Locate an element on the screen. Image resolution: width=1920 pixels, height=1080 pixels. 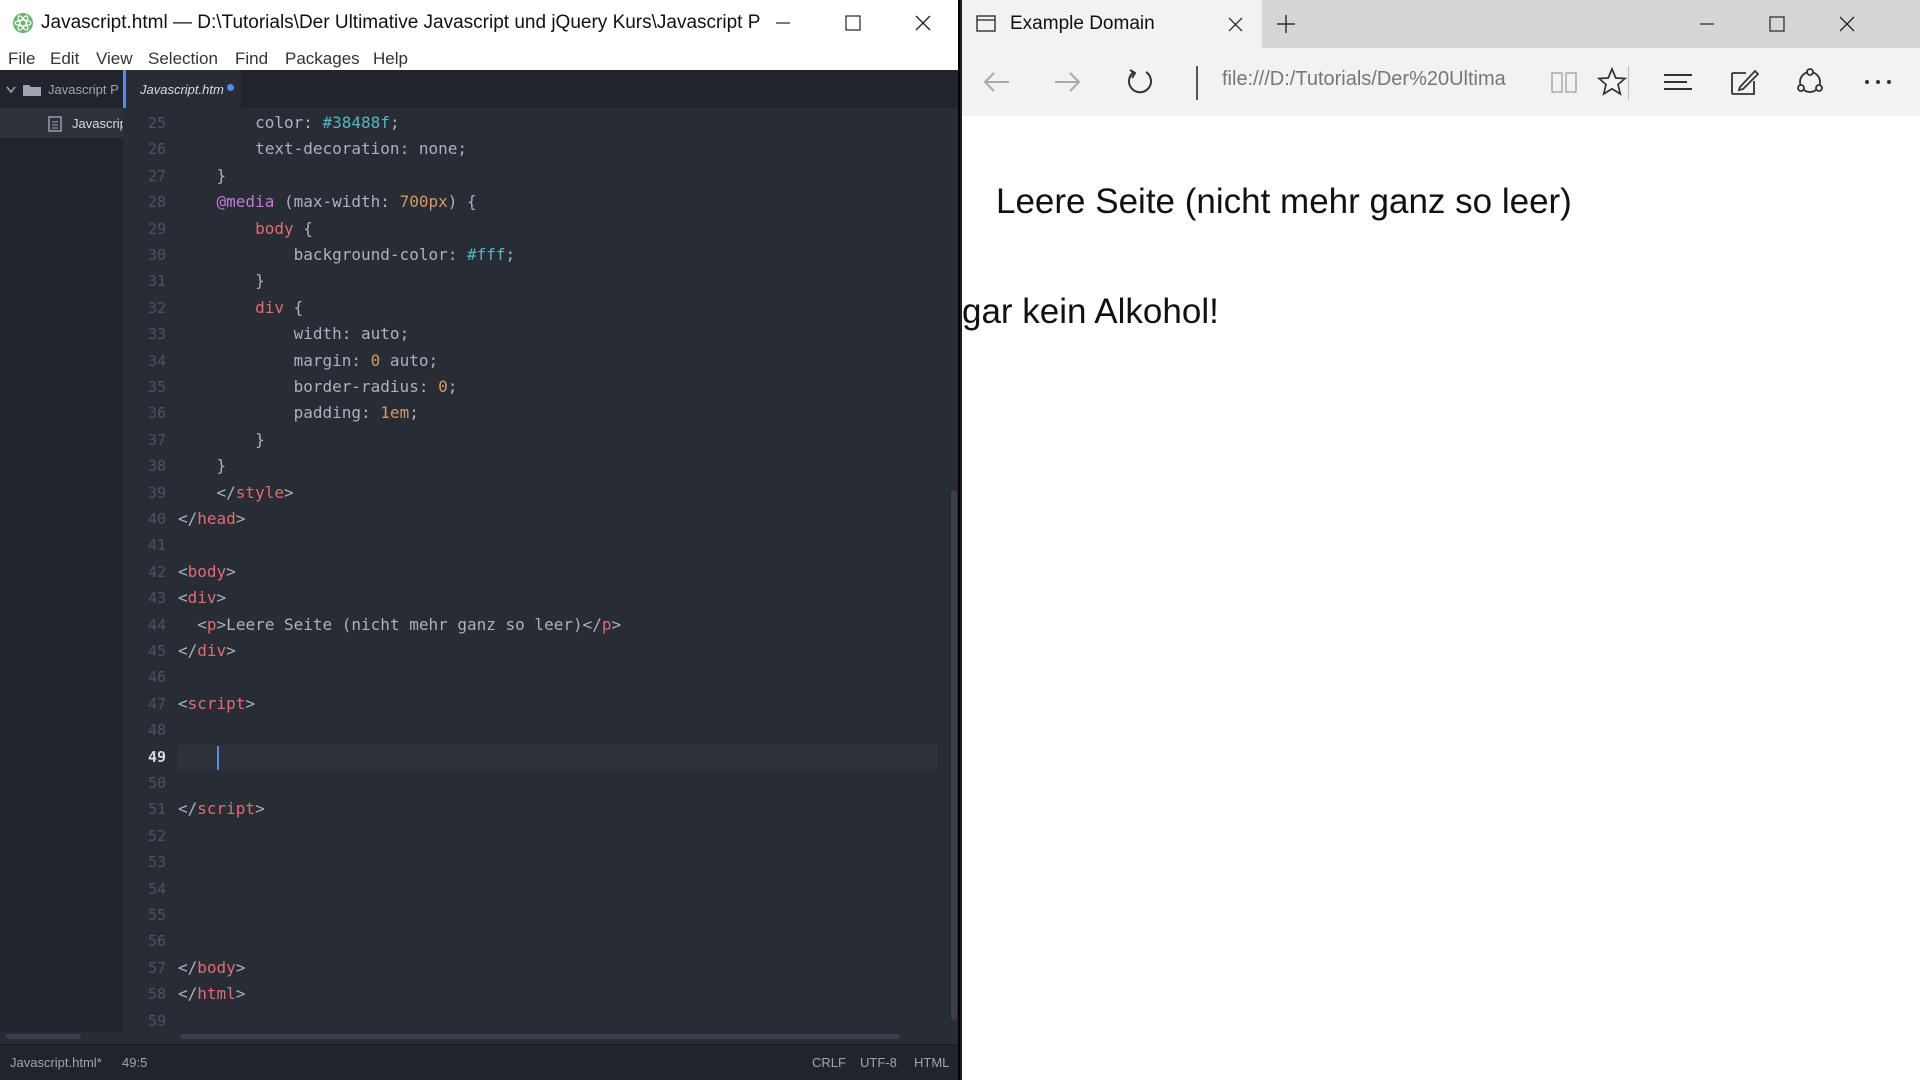
code-line: <script> is located at coordinates (217, 703).